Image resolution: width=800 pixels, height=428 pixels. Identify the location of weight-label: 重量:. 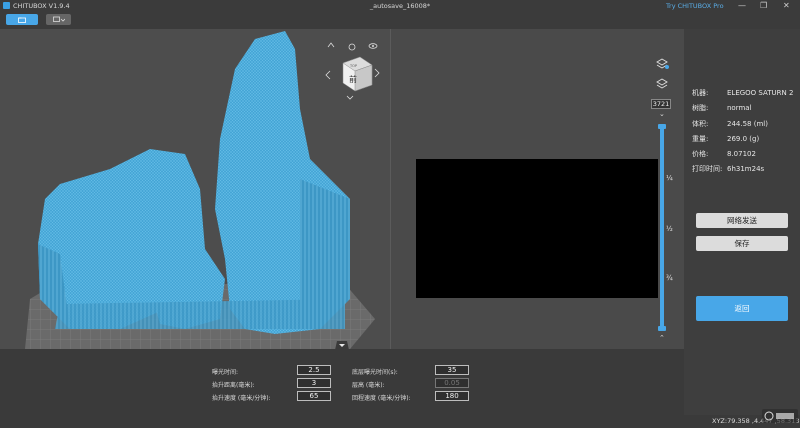
(700, 139).